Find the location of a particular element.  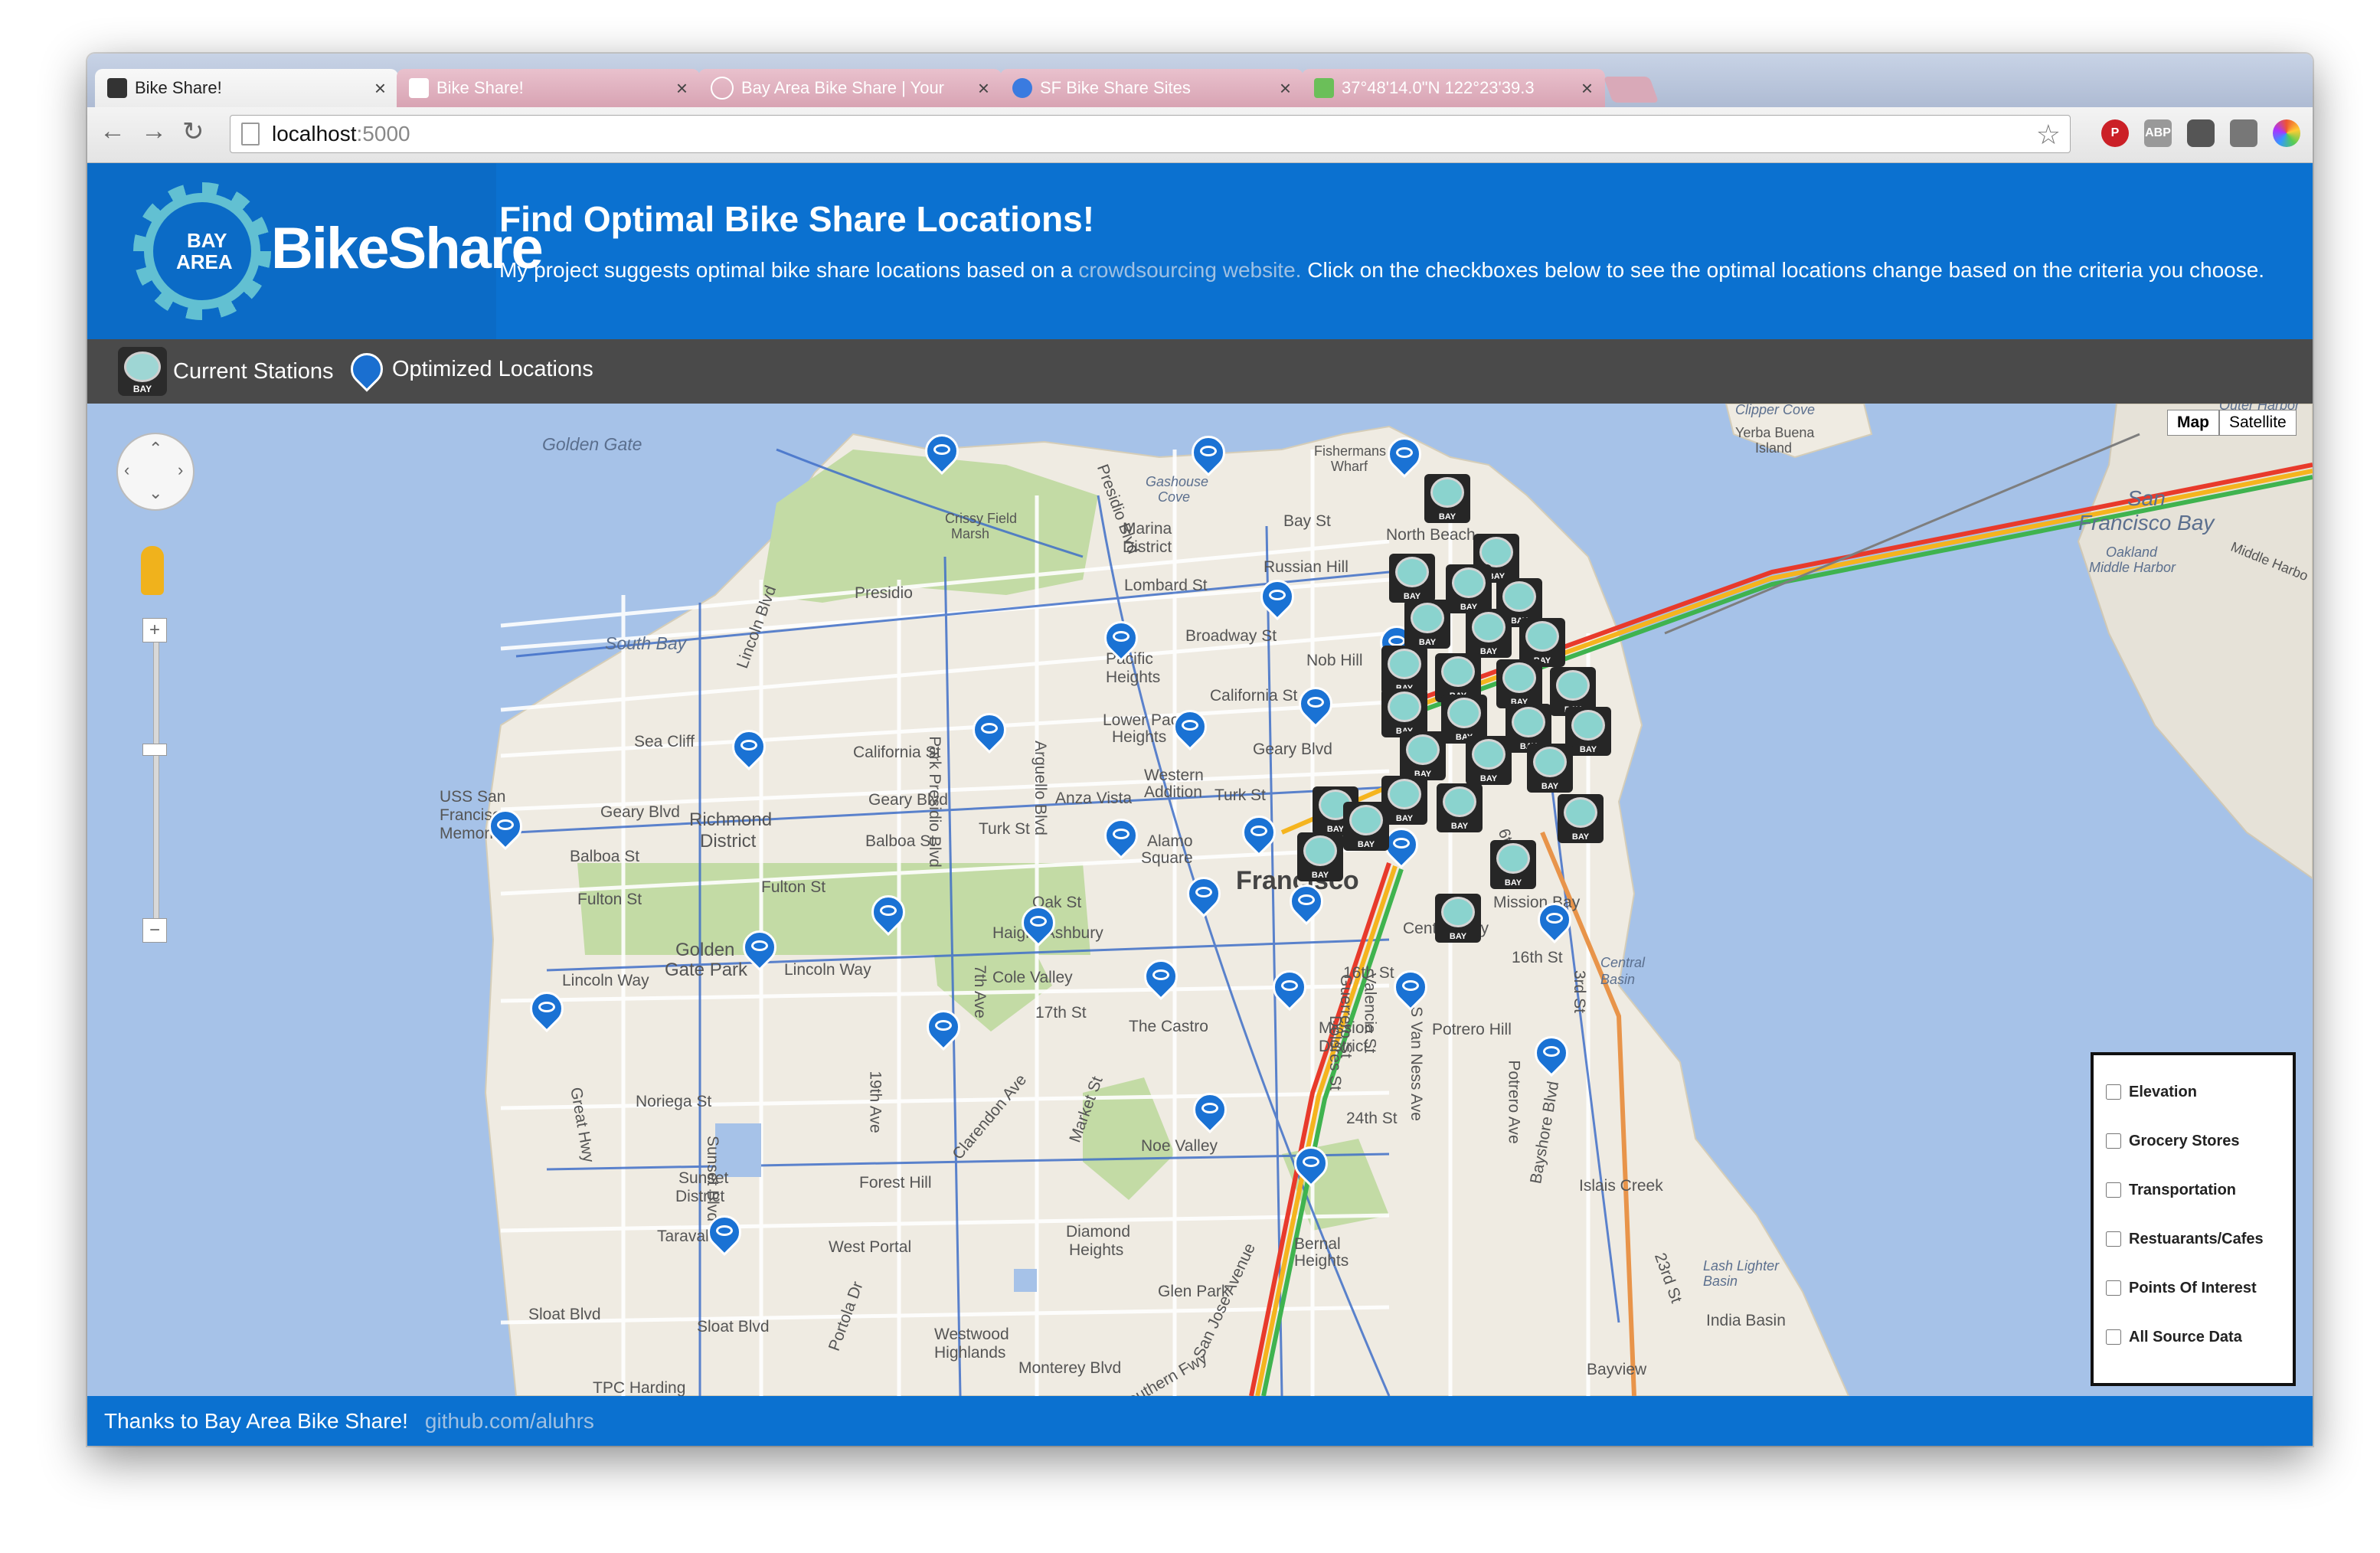

restaurants-cafes-checkbox is located at coordinates (2113, 1239).